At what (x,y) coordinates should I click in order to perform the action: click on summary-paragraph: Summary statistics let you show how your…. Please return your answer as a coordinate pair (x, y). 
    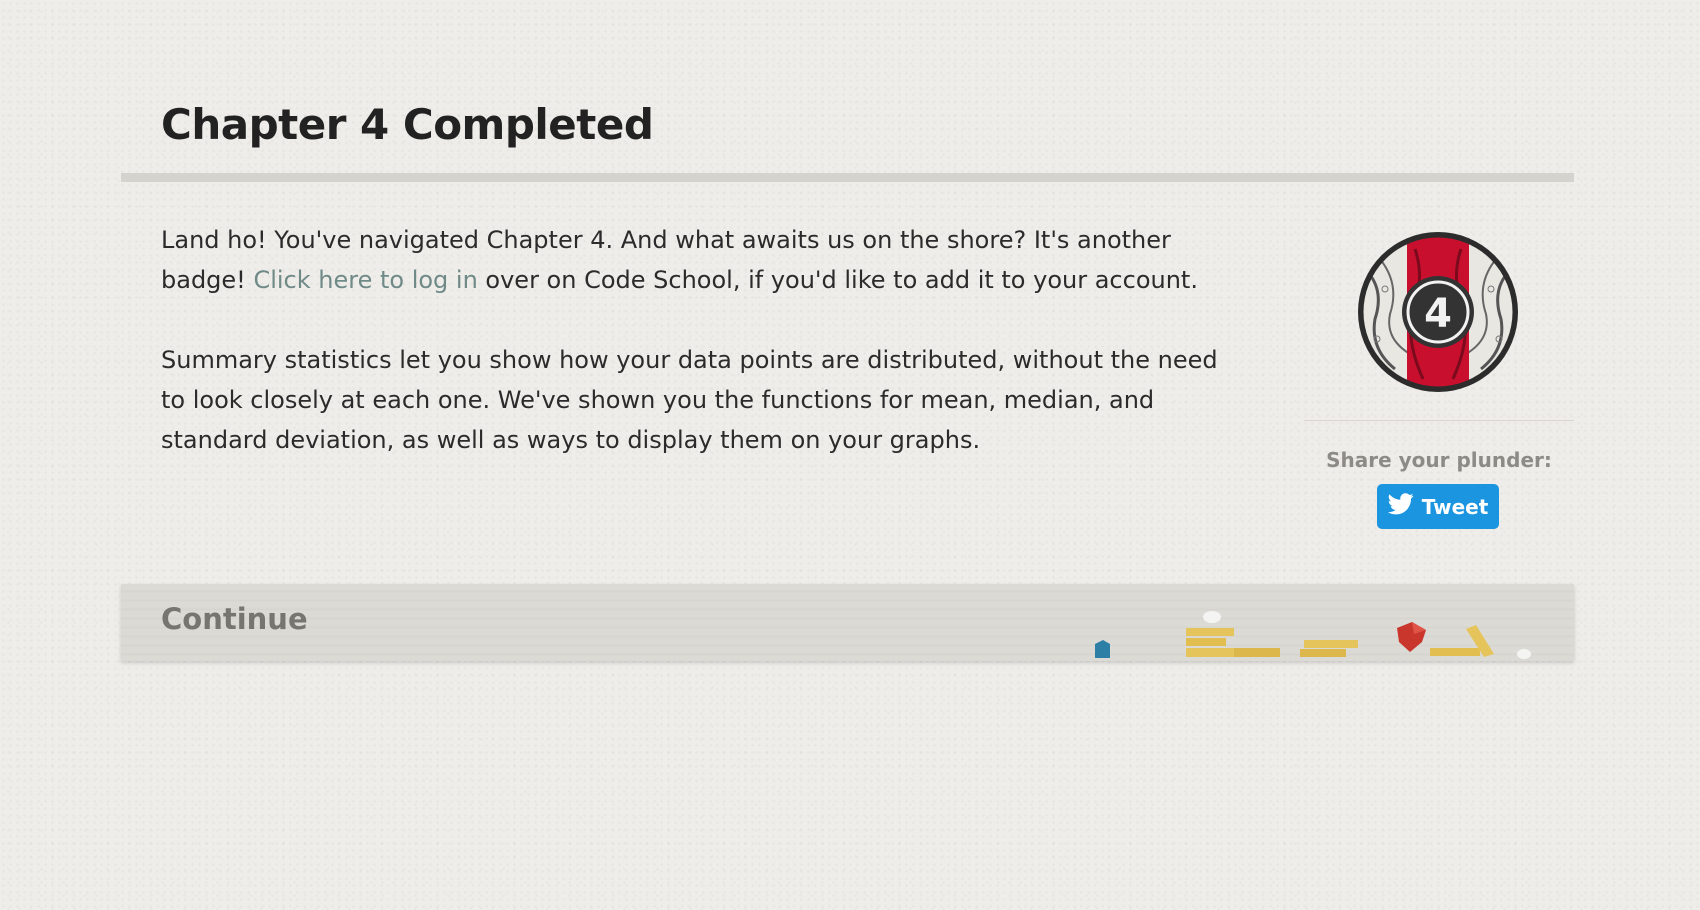
    Looking at the image, I should click on (689, 400).